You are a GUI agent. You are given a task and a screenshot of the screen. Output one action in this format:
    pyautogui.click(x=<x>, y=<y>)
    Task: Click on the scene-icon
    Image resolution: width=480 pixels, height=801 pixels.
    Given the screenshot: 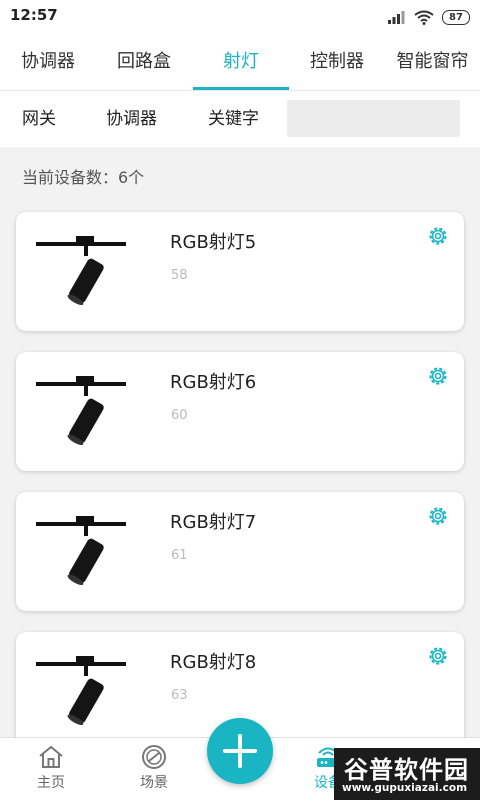 What is the action you would take?
    pyautogui.click(x=154, y=757)
    